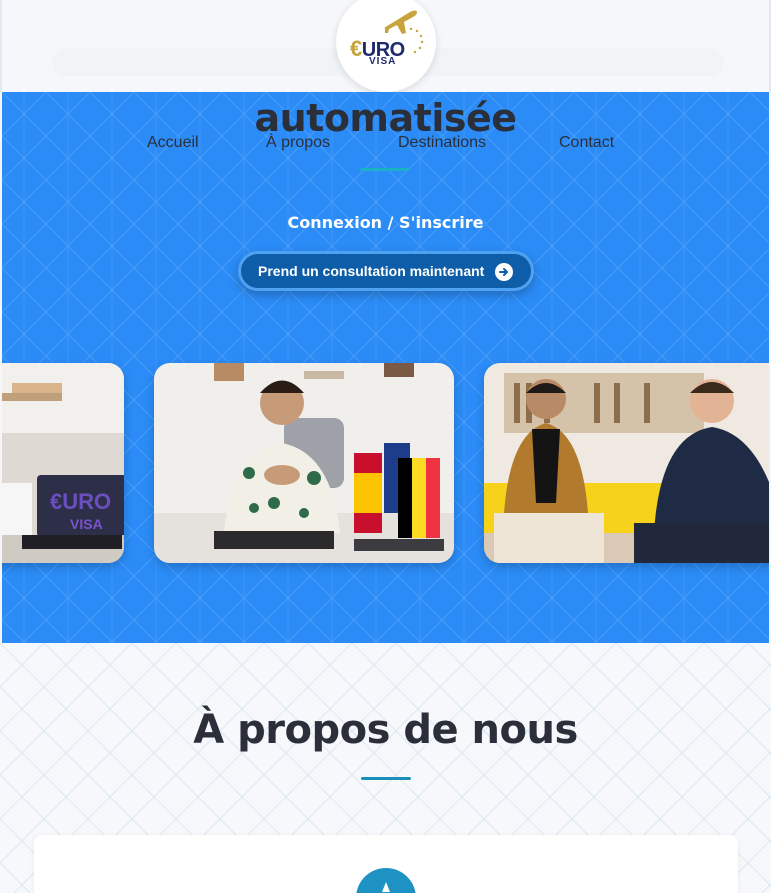 The height and width of the screenshot is (893, 771). I want to click on login-register-link: Connexion / S'inscrire, so click(385, 222).